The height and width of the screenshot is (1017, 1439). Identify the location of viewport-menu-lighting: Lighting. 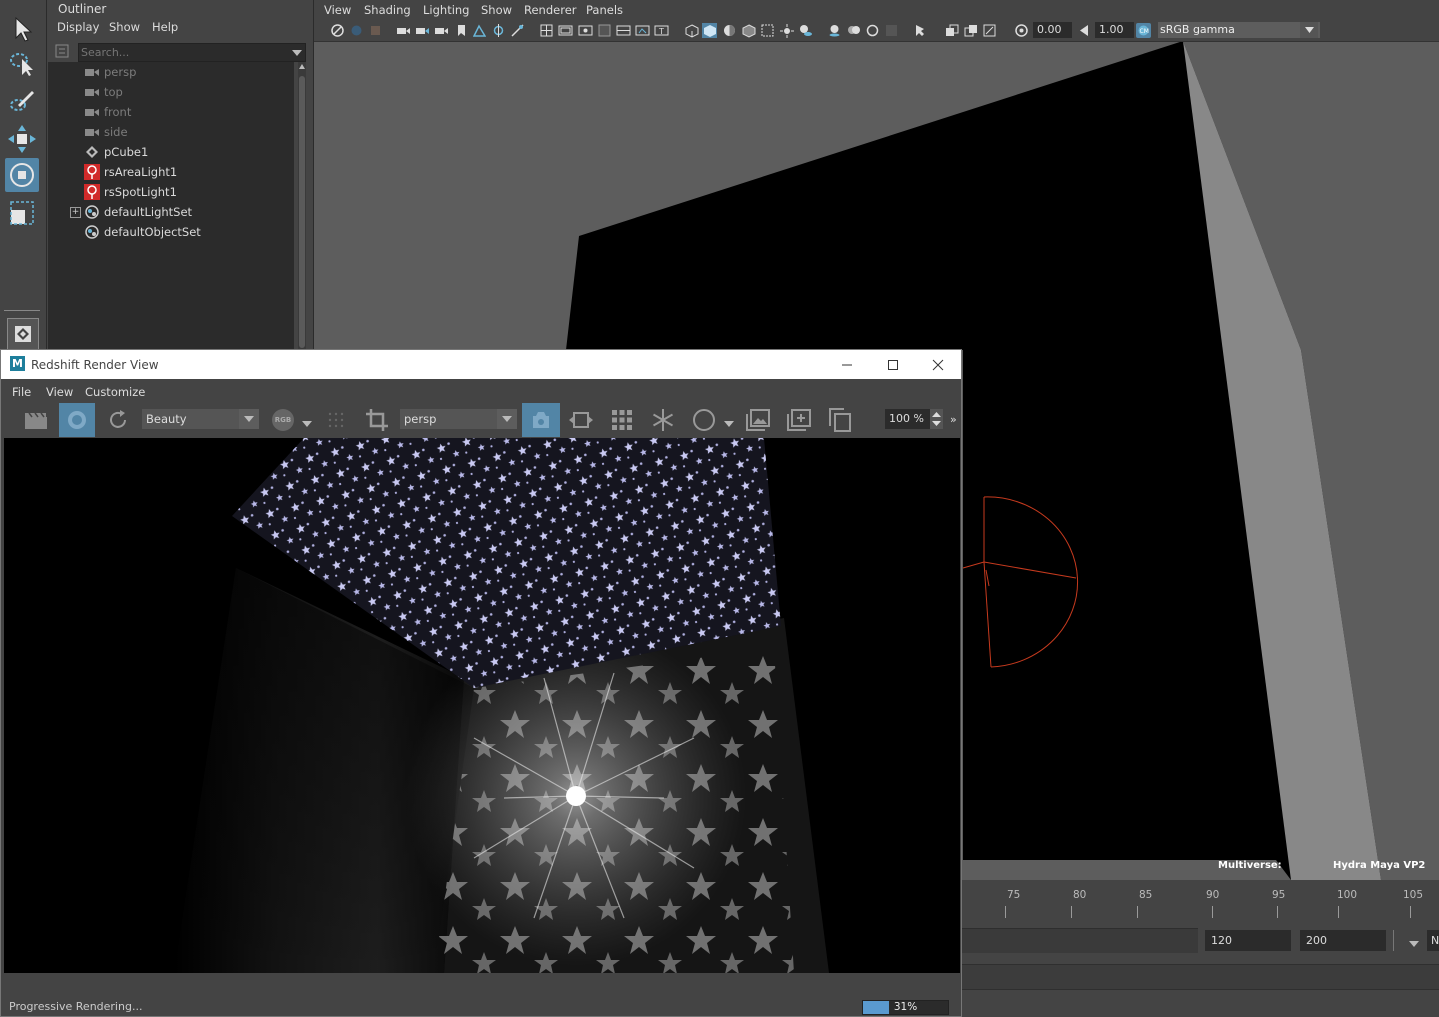
(446, 10).